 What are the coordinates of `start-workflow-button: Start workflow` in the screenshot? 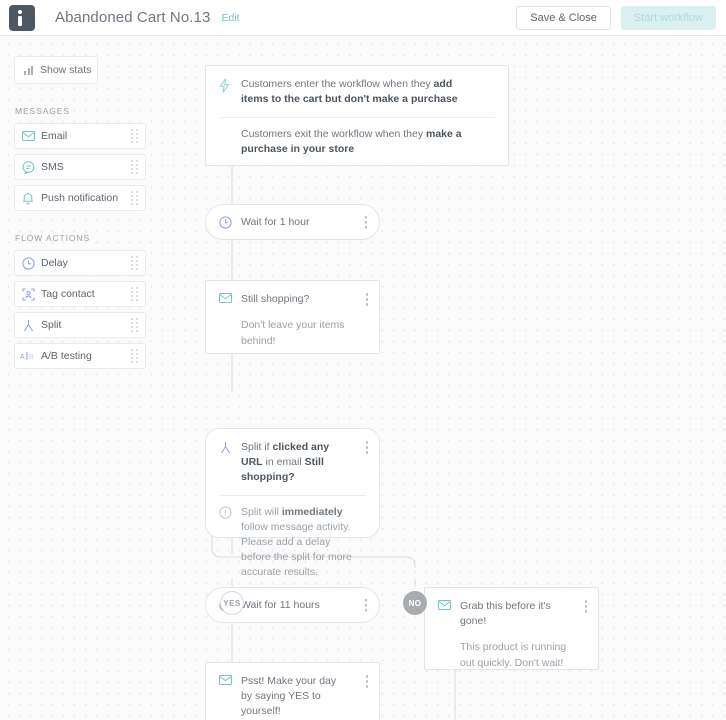 It's located at (668, 17).